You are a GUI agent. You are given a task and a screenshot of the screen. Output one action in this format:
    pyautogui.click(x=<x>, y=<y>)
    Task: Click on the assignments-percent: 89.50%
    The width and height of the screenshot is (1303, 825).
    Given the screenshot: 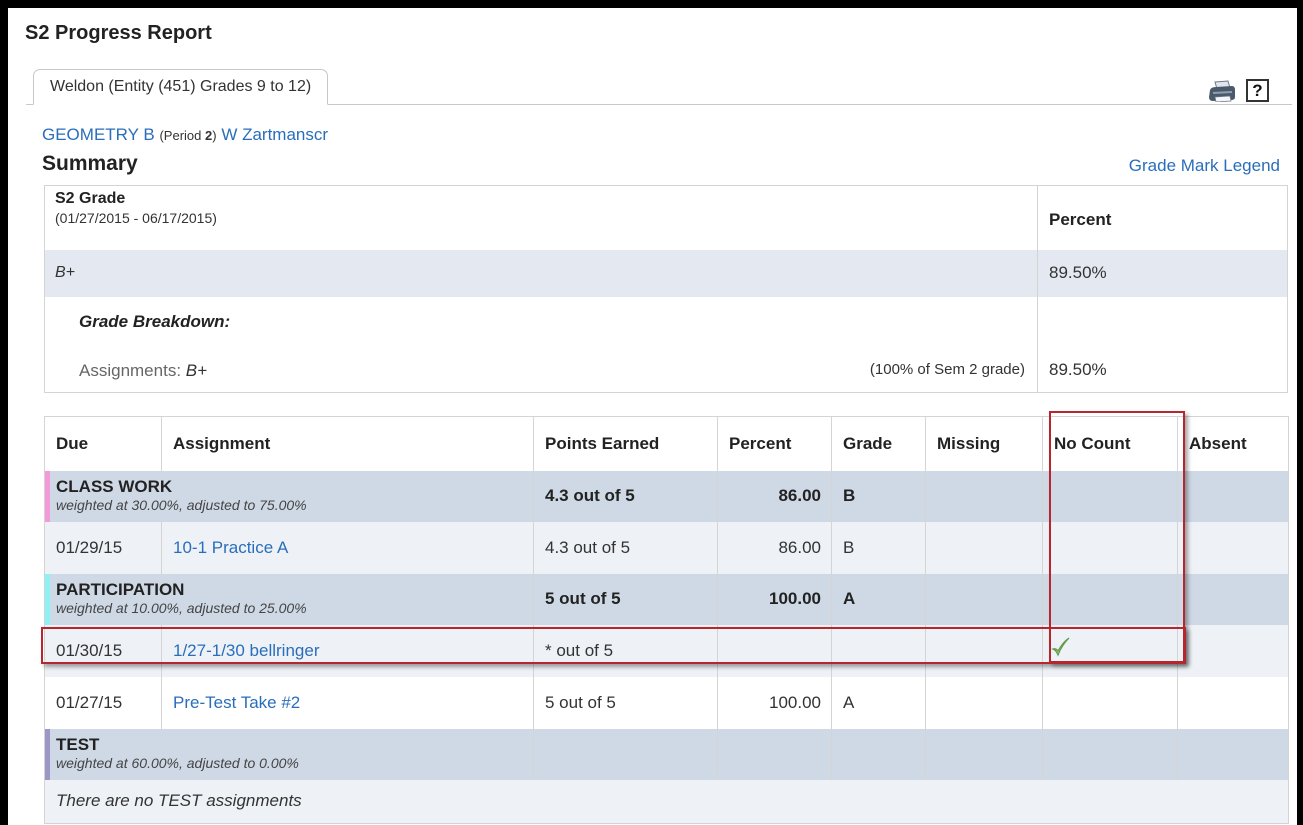 What is the action you would take?
    pyautogui.click(x=1078, y=369)
    